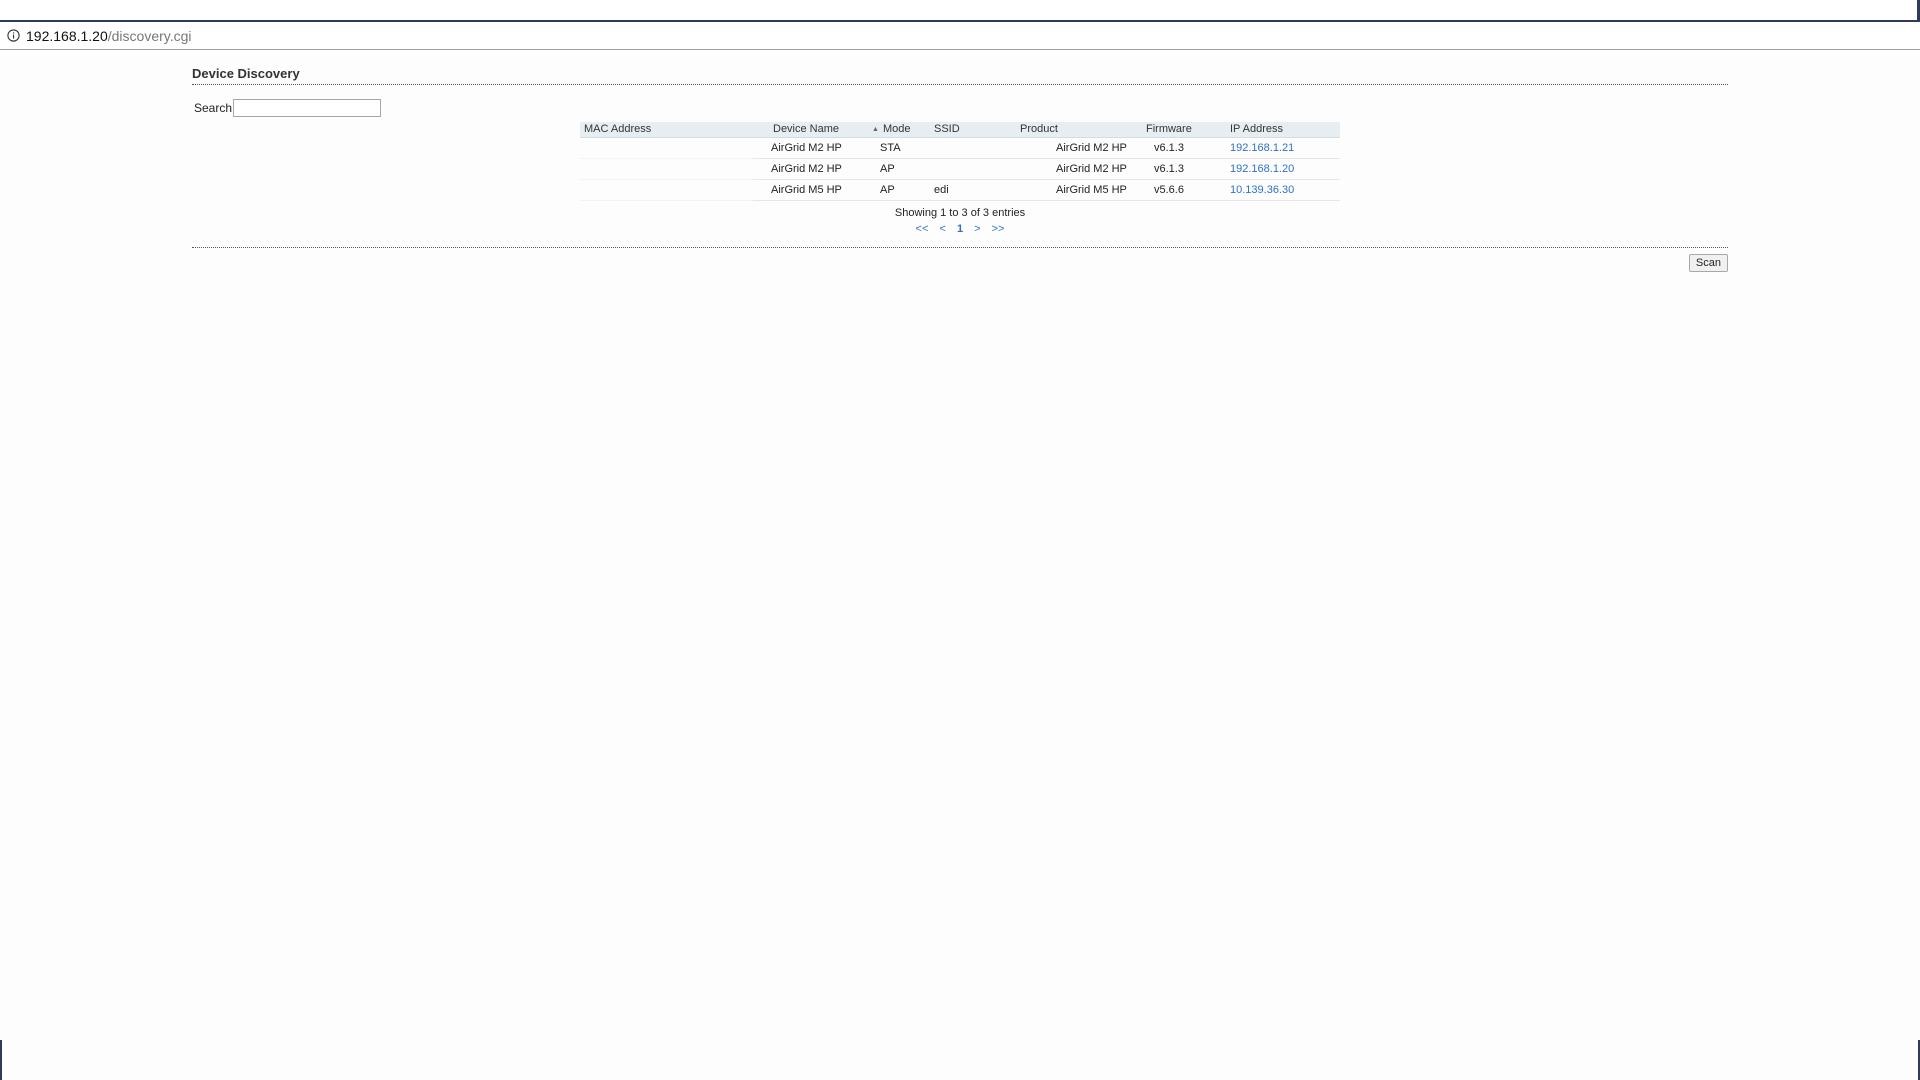 Image resolution: width=1920 pixels, height=1080 pixels. Describe the element at coordinates (13, 36) in the screenshot. I see `info-icon` at that location.